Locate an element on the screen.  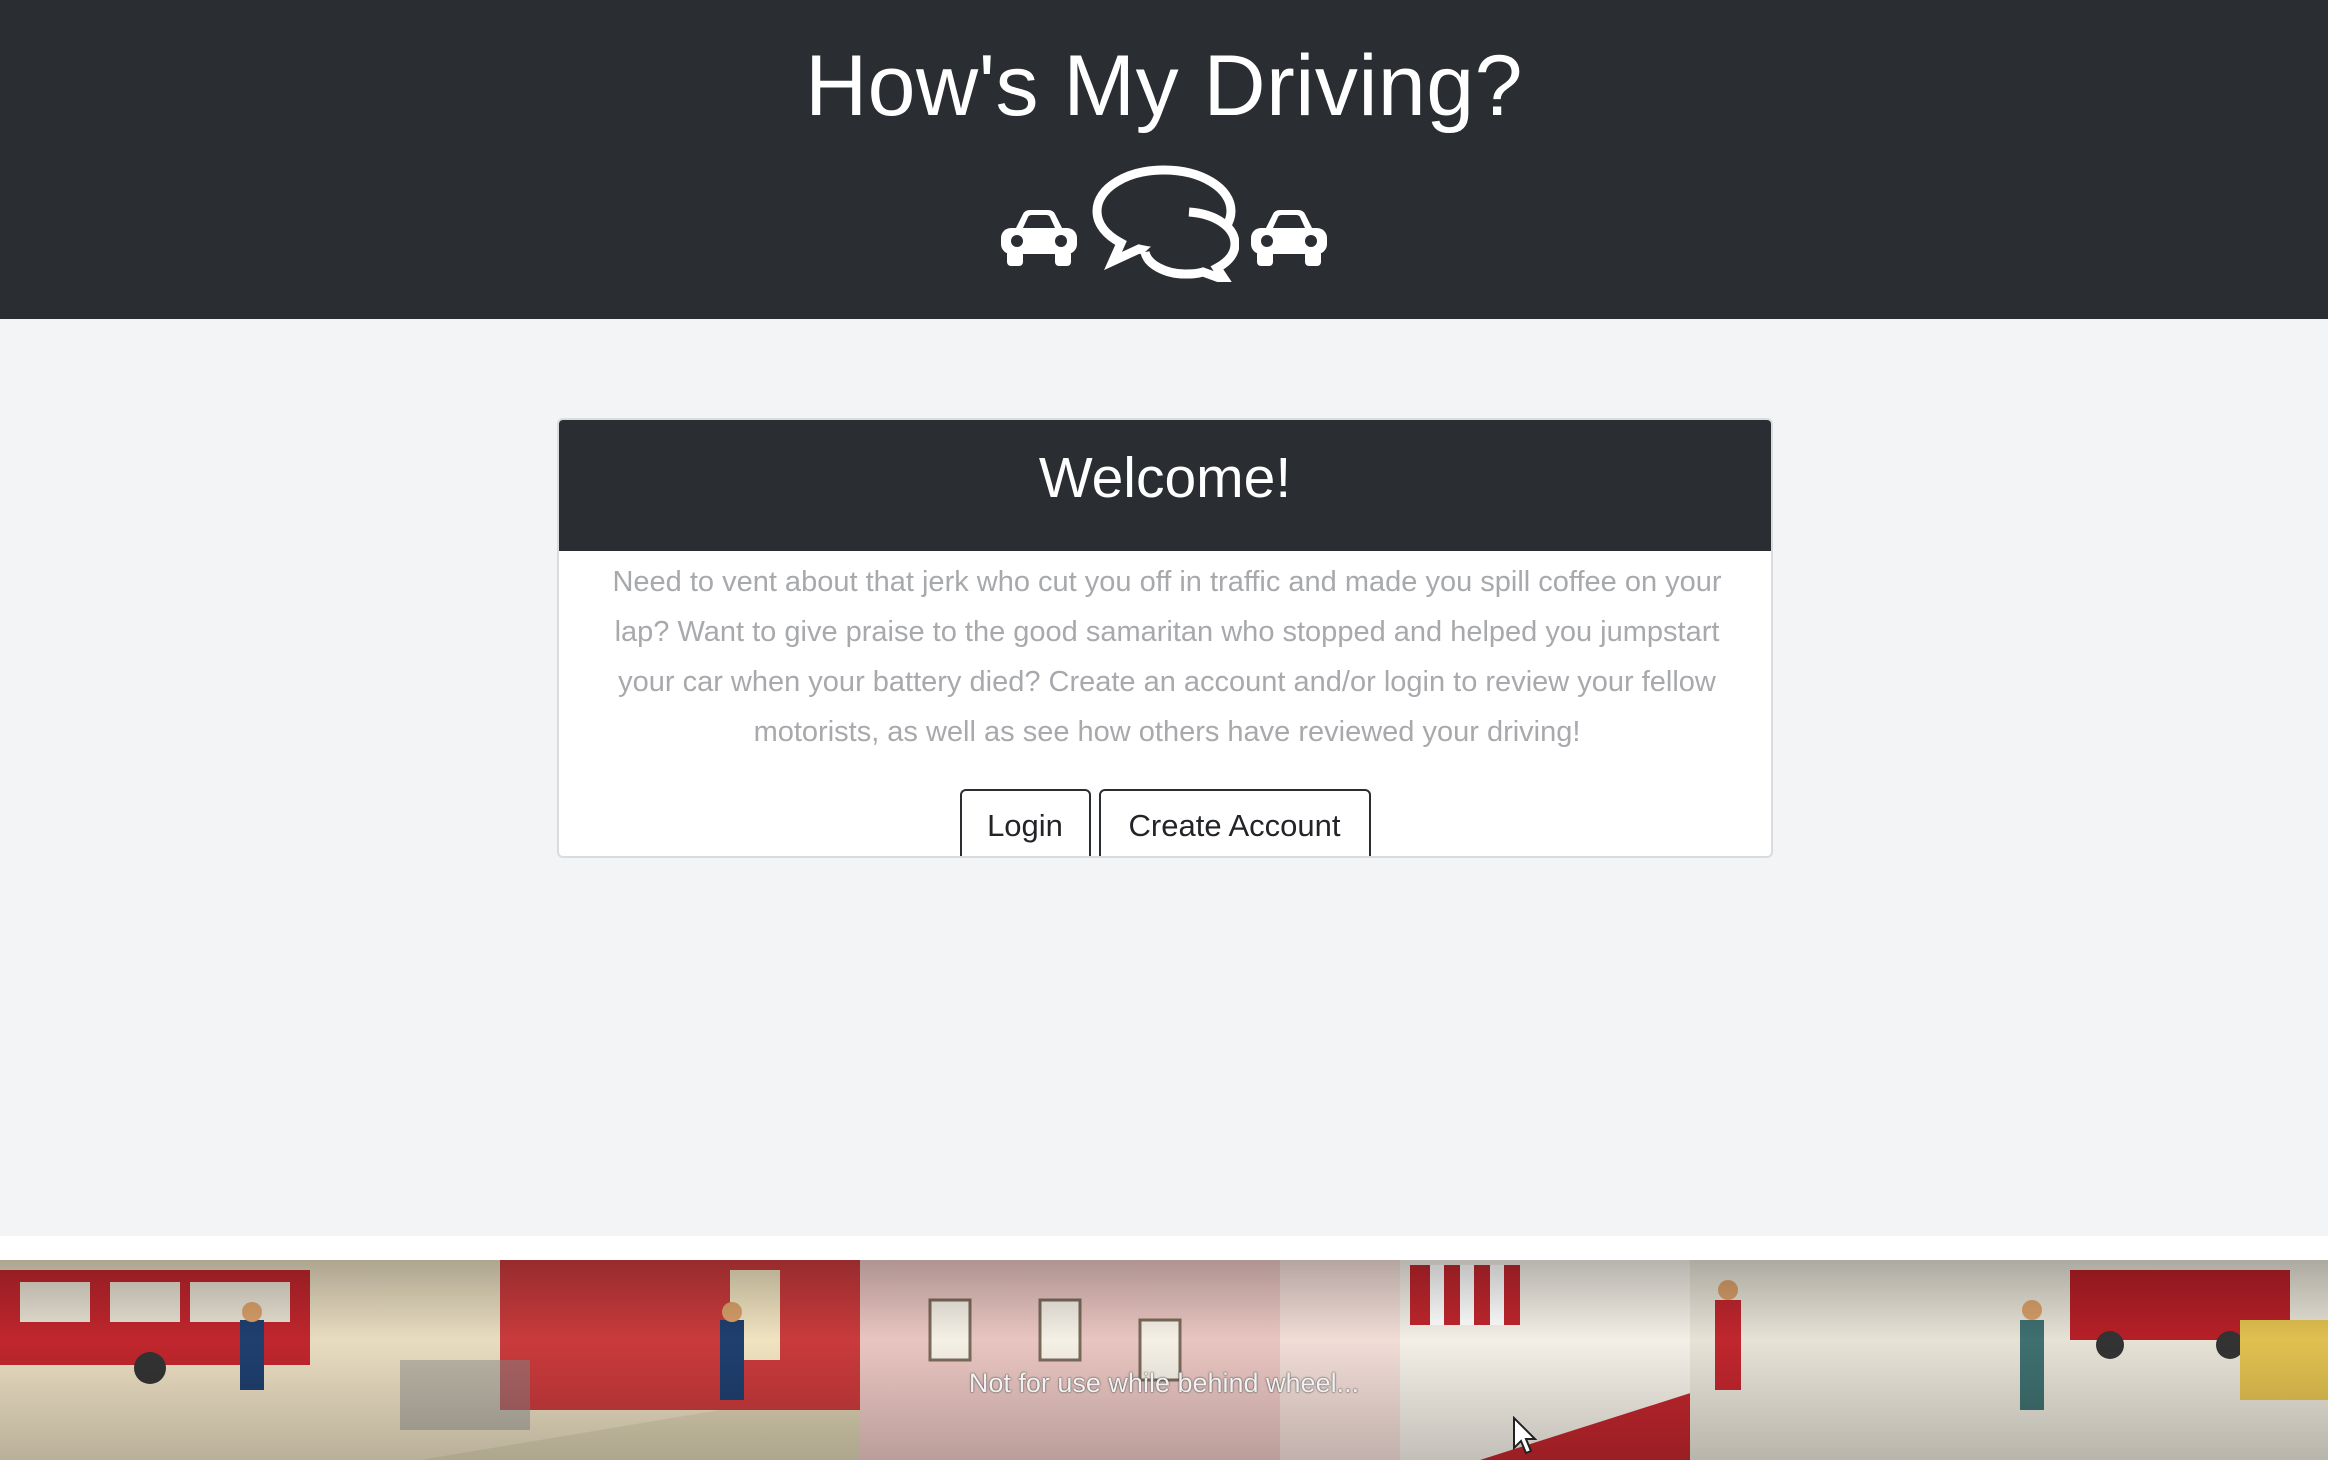
mouse-cursor-icon is located at coordinates (1525, 1435).